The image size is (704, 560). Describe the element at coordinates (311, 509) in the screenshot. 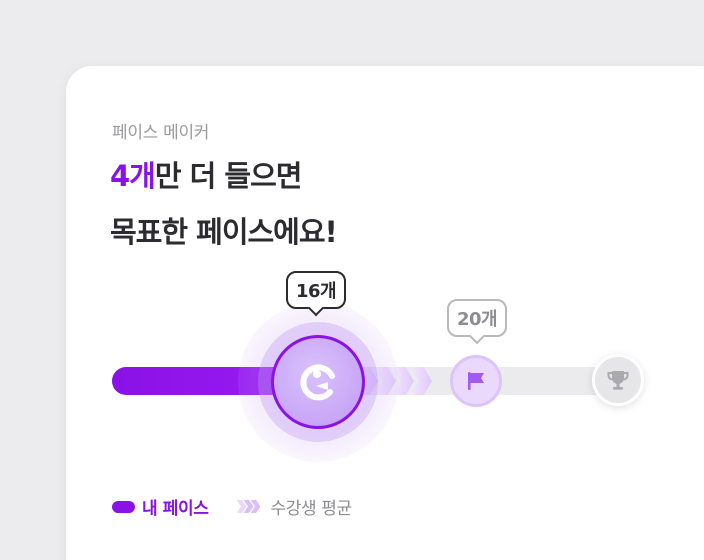

I see `legend-average-pace: 수강생 평균` at that location.